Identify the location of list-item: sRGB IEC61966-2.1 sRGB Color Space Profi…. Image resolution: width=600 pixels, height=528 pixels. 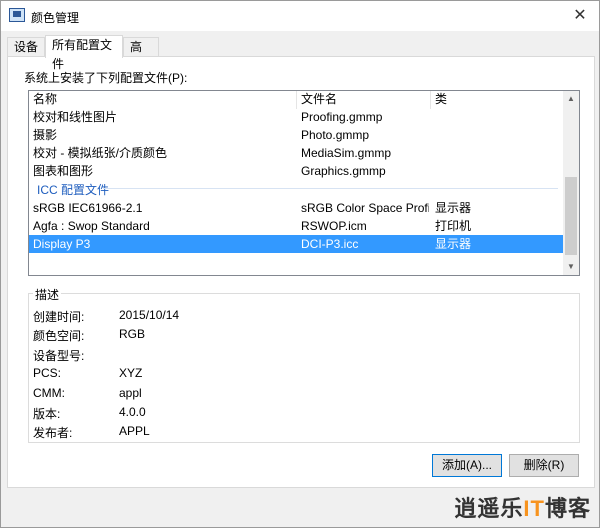
(297, 208).